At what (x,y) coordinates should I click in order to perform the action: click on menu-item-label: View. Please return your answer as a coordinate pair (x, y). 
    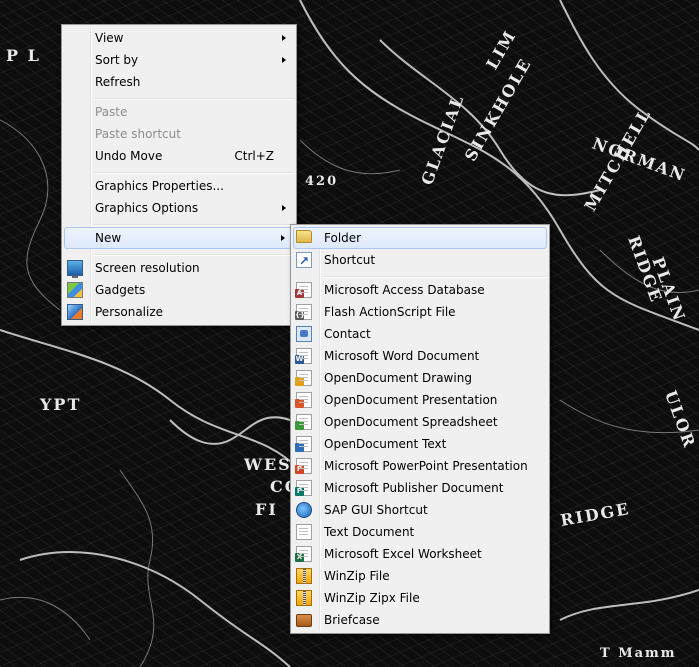
    Looking at the image, I should click on (109, 38).